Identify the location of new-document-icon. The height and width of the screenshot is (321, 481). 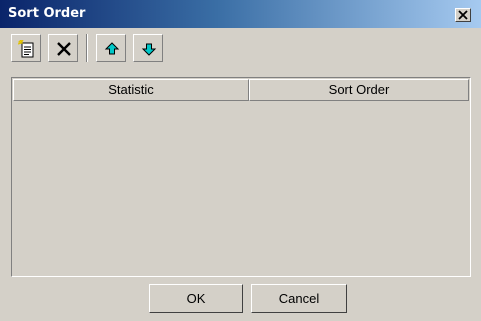
(26, 49).